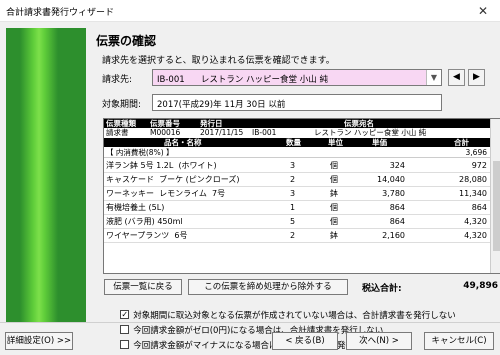 Image resolution: width=500 pixels, height=355 pixels. What do you see at coordinates (242, 80) in the screenshot?
I see `customer-value: IB-001 レストラン ハッピー食堂 小山 純` at bounding box center [242, 80].